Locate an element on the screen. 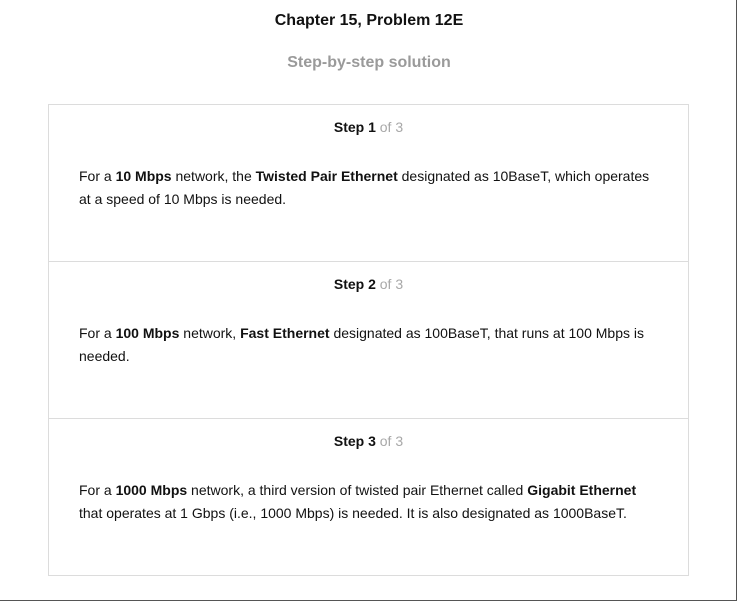 This screenshot has width=738, height=602. step-text-bold: 100 Mbps is located at coordinates (147, 333).